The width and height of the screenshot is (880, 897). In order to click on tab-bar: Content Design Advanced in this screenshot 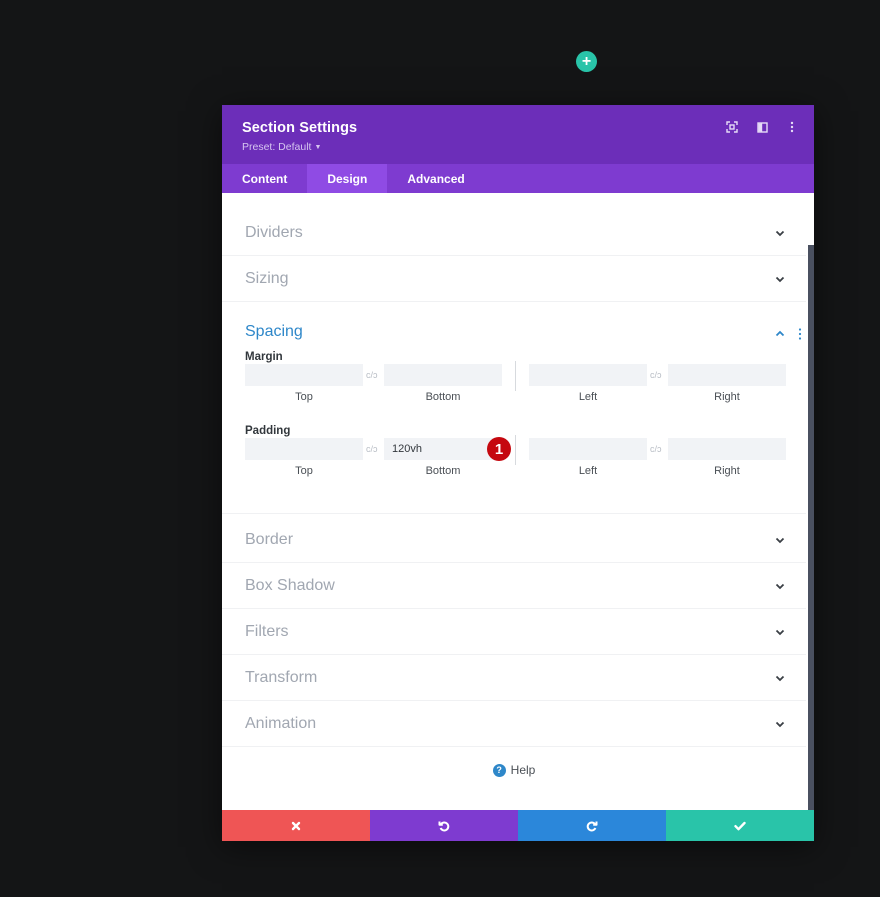, I will do `click(518, 178)`.